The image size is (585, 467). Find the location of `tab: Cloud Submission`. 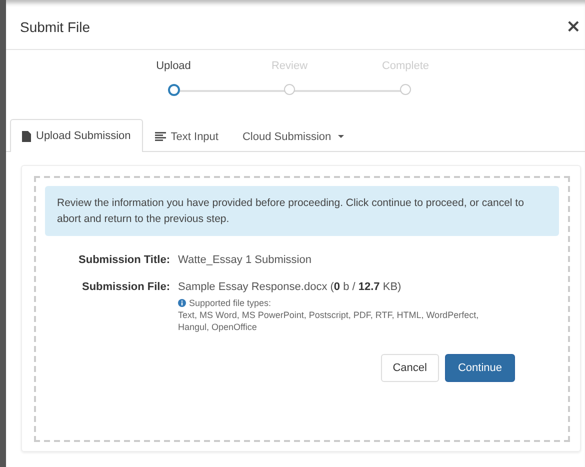

tab: Cloud Submission is located at coordinates (293, 136).